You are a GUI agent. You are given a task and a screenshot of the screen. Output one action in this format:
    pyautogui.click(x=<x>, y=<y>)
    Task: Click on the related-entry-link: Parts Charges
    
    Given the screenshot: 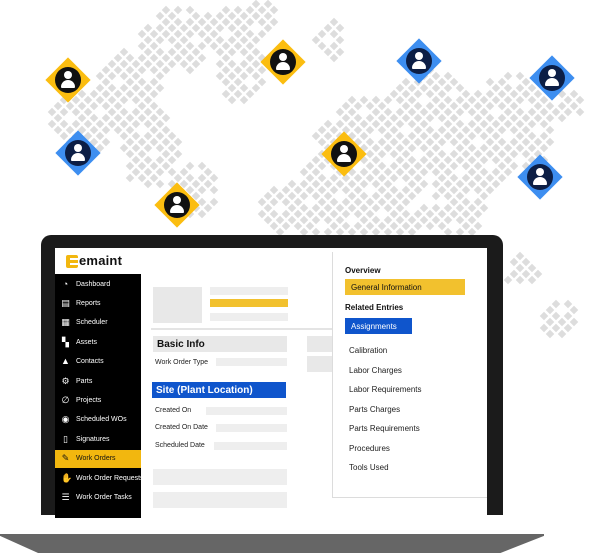 What is the action you would take?
    pyautogui.click(x=374, y=409)
    